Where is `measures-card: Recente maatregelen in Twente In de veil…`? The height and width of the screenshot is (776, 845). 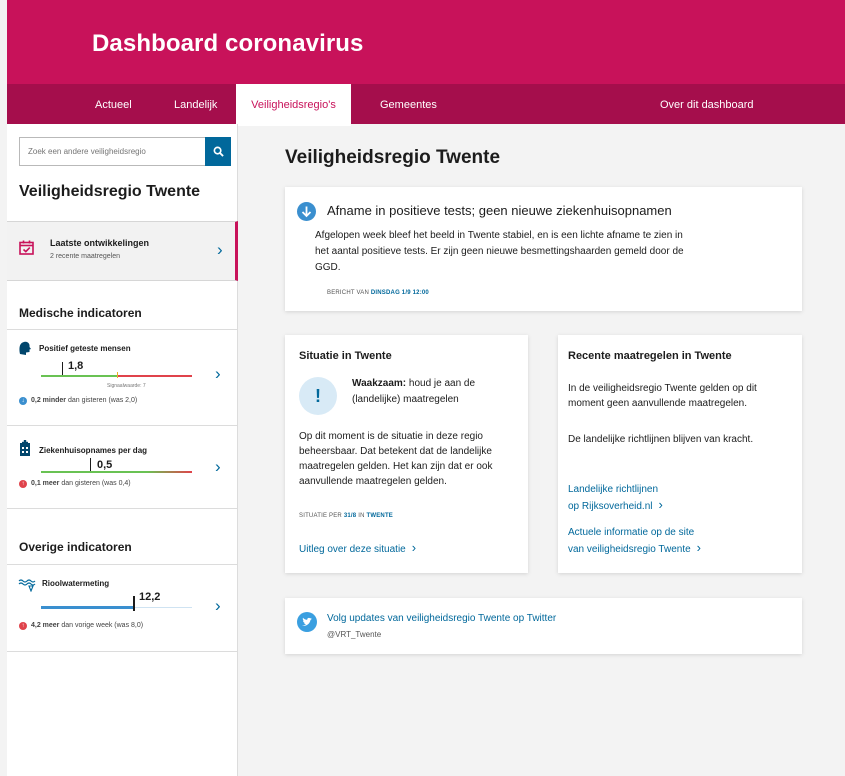
measures-card: Recente maatregelen in Twente In de veil… is located at coordinates (680, 454).